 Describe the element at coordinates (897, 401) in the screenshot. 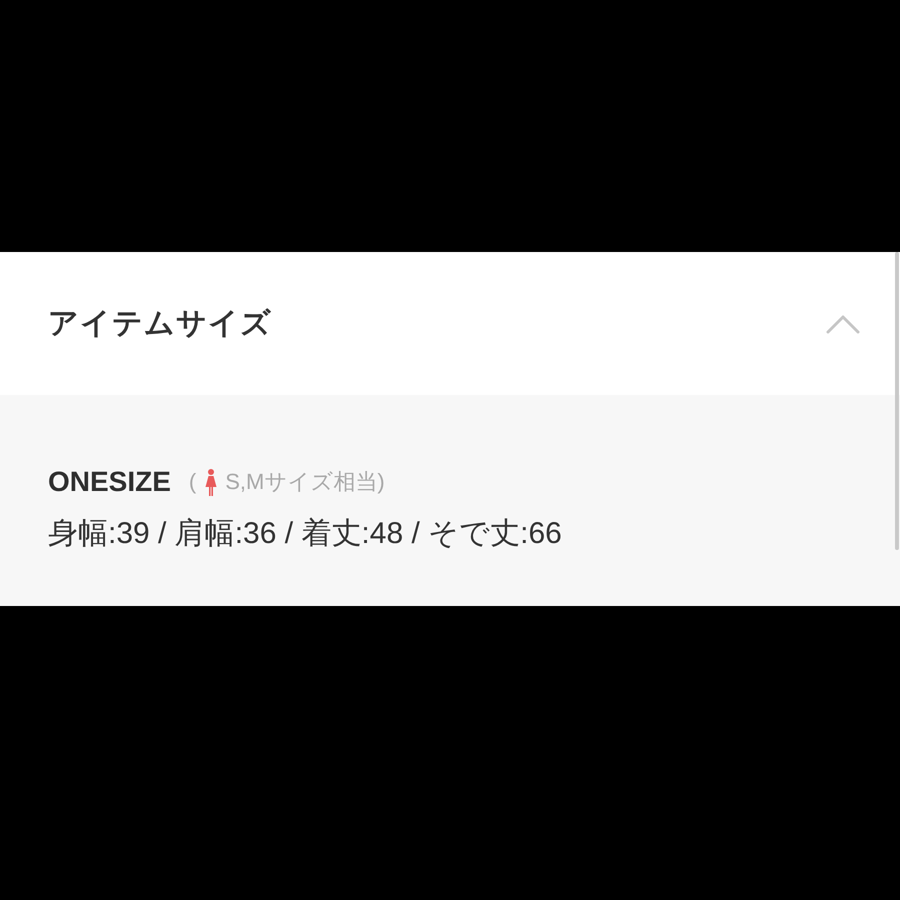

I see `scrollbar` at that location.